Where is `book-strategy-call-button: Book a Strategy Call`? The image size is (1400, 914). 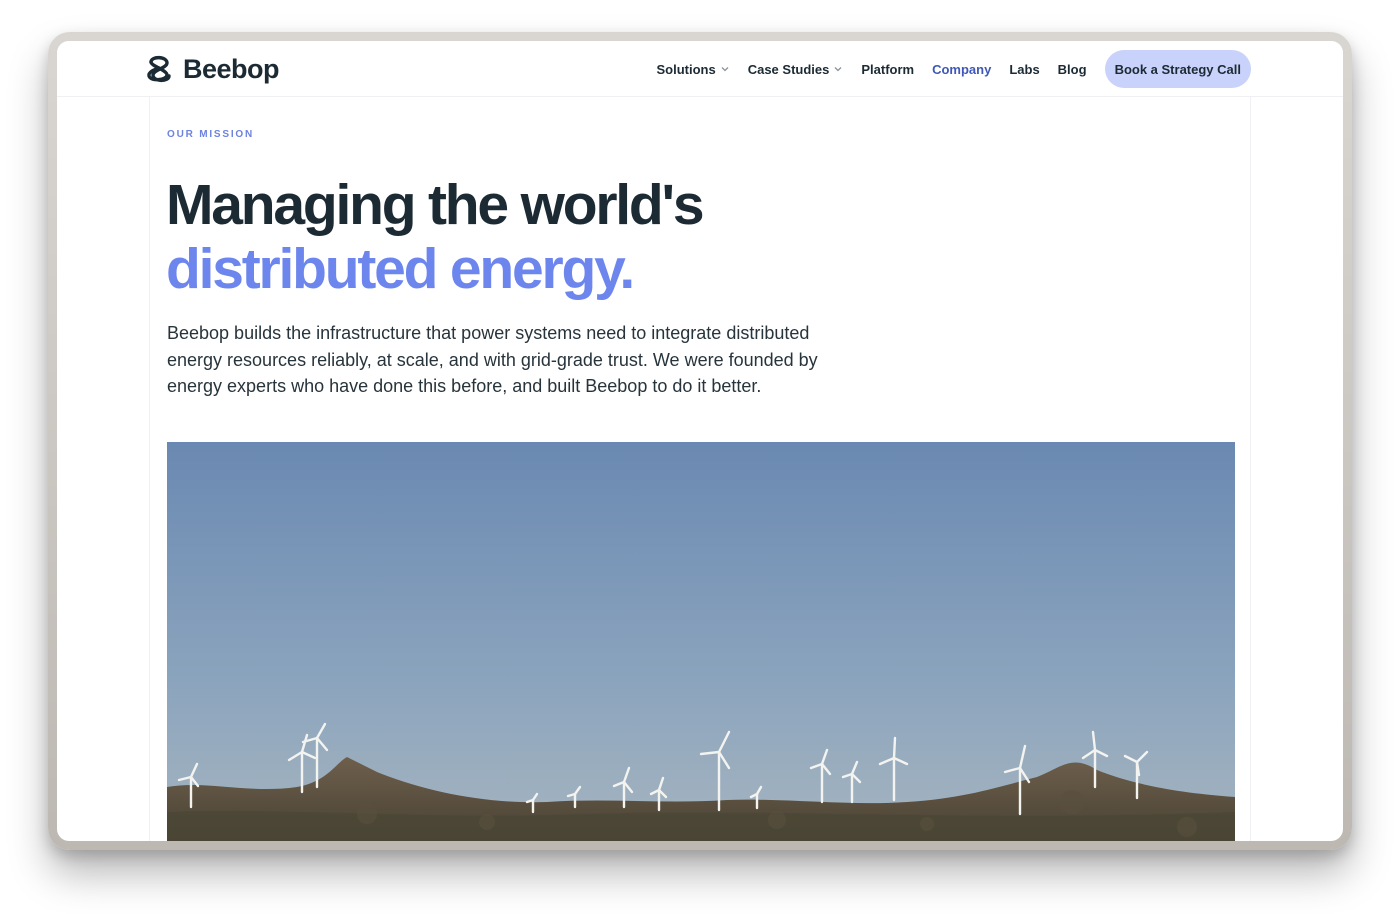
book-strategy-call-button: Book a Strategy Call is located at coordinates (1177, 69).